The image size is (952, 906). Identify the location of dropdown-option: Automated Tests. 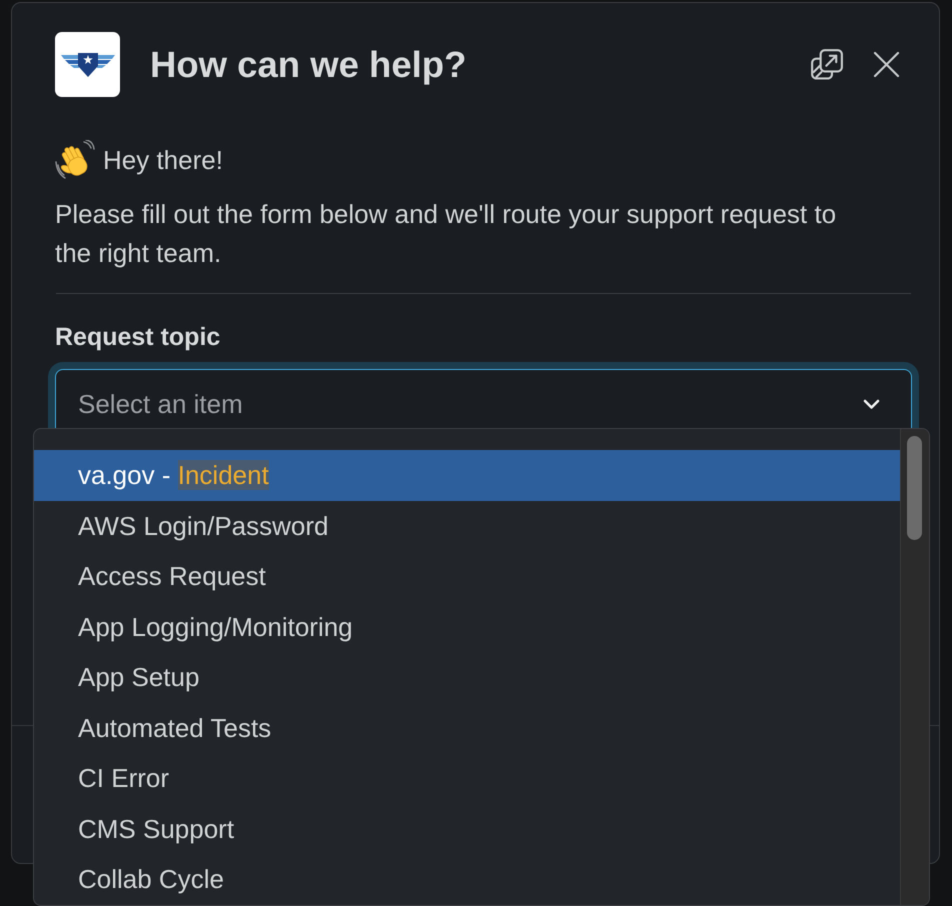
(467, 727).